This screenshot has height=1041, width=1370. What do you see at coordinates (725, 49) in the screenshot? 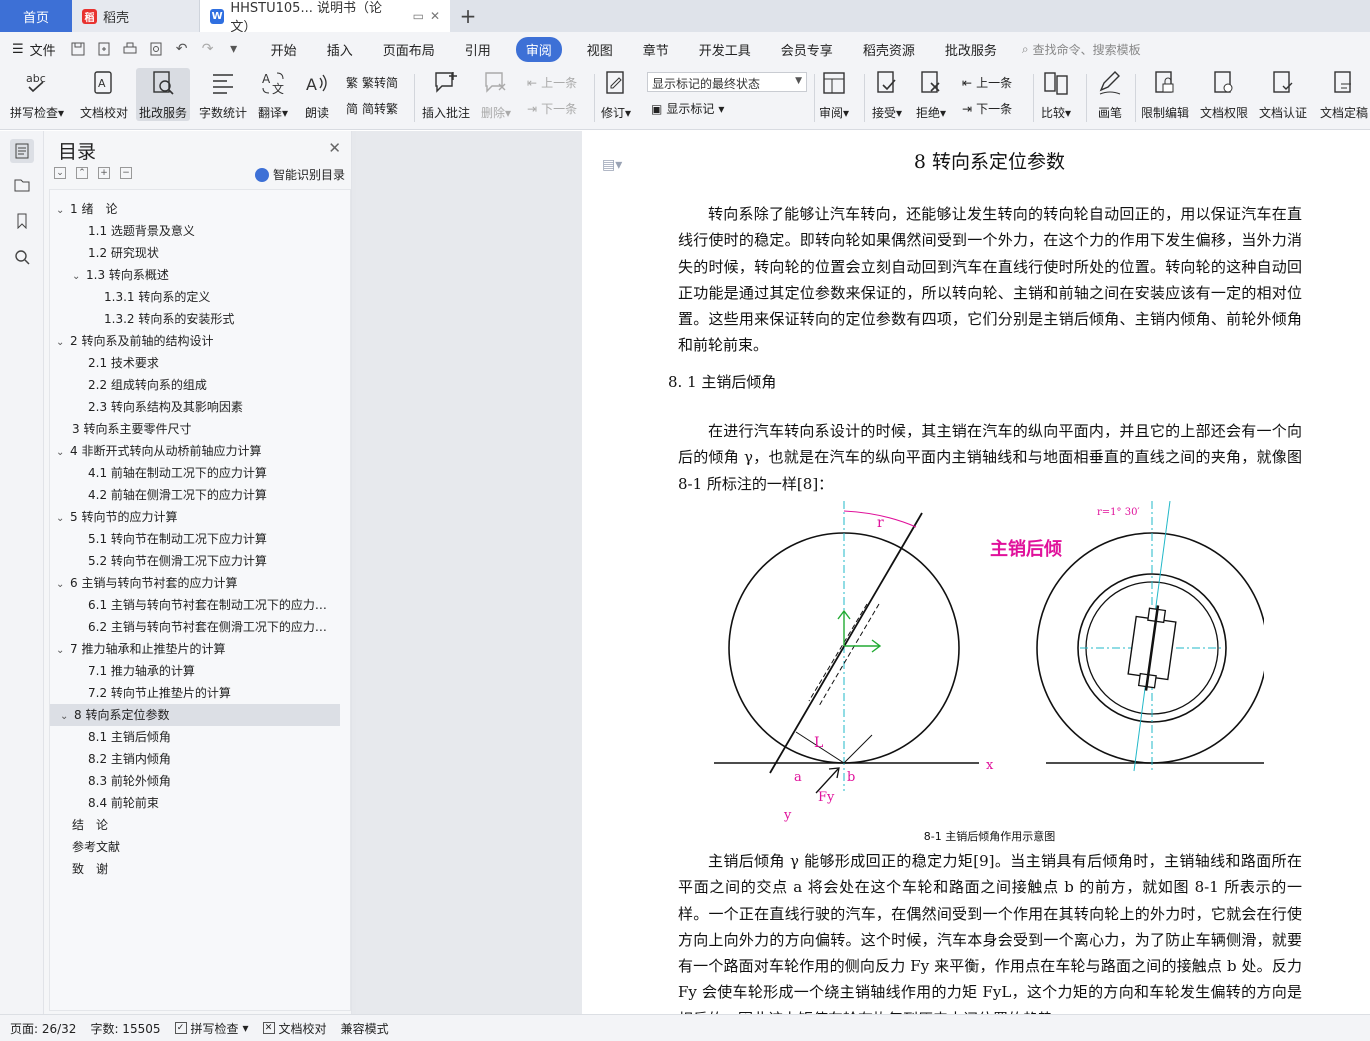
I see `menu-tab-developer: 开发工具` at bounding box center [725, 49].